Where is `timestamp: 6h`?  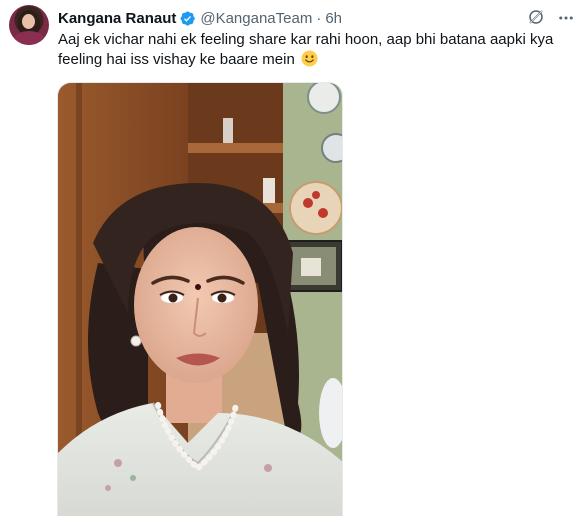
timestamp: 6h is located at coordinates (333, 18).